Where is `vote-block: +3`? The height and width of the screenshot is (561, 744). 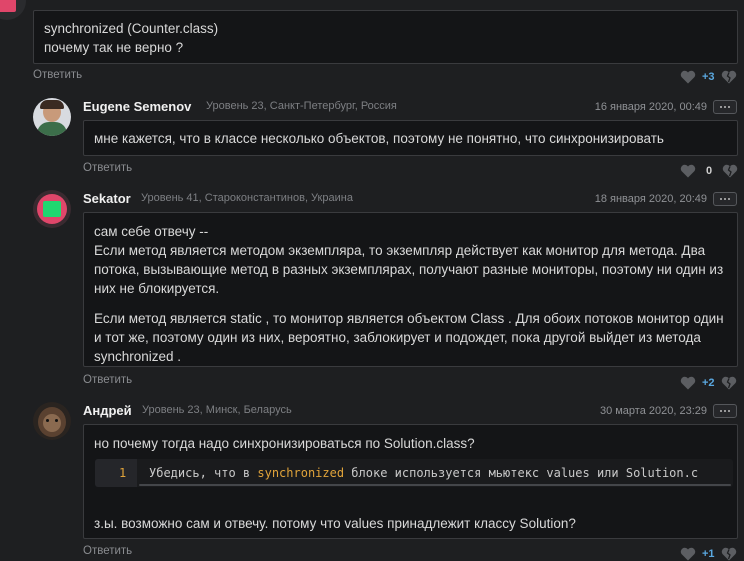
vote-block: +3 is located at coordinates (708, 77).